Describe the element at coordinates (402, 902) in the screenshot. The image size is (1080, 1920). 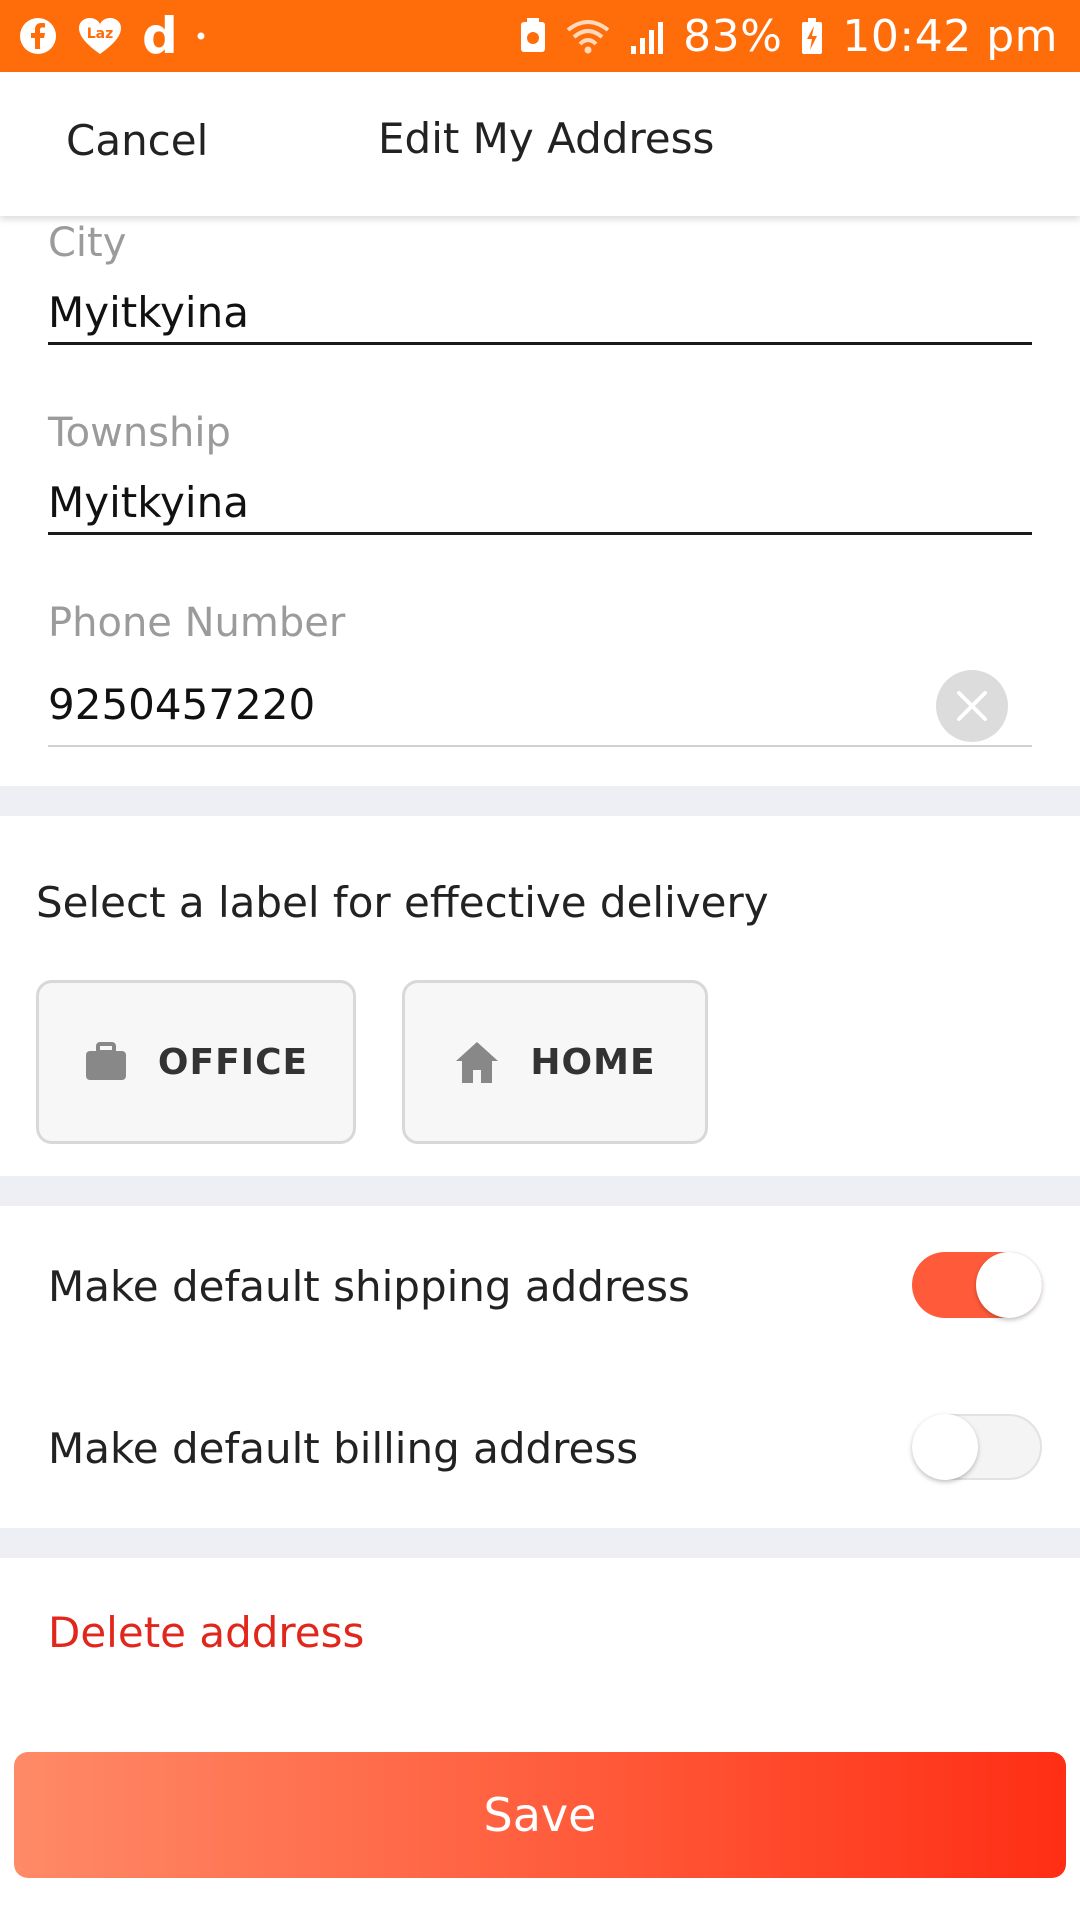
I see `delivery-label-title: Select a label for effective delivery` at that location.